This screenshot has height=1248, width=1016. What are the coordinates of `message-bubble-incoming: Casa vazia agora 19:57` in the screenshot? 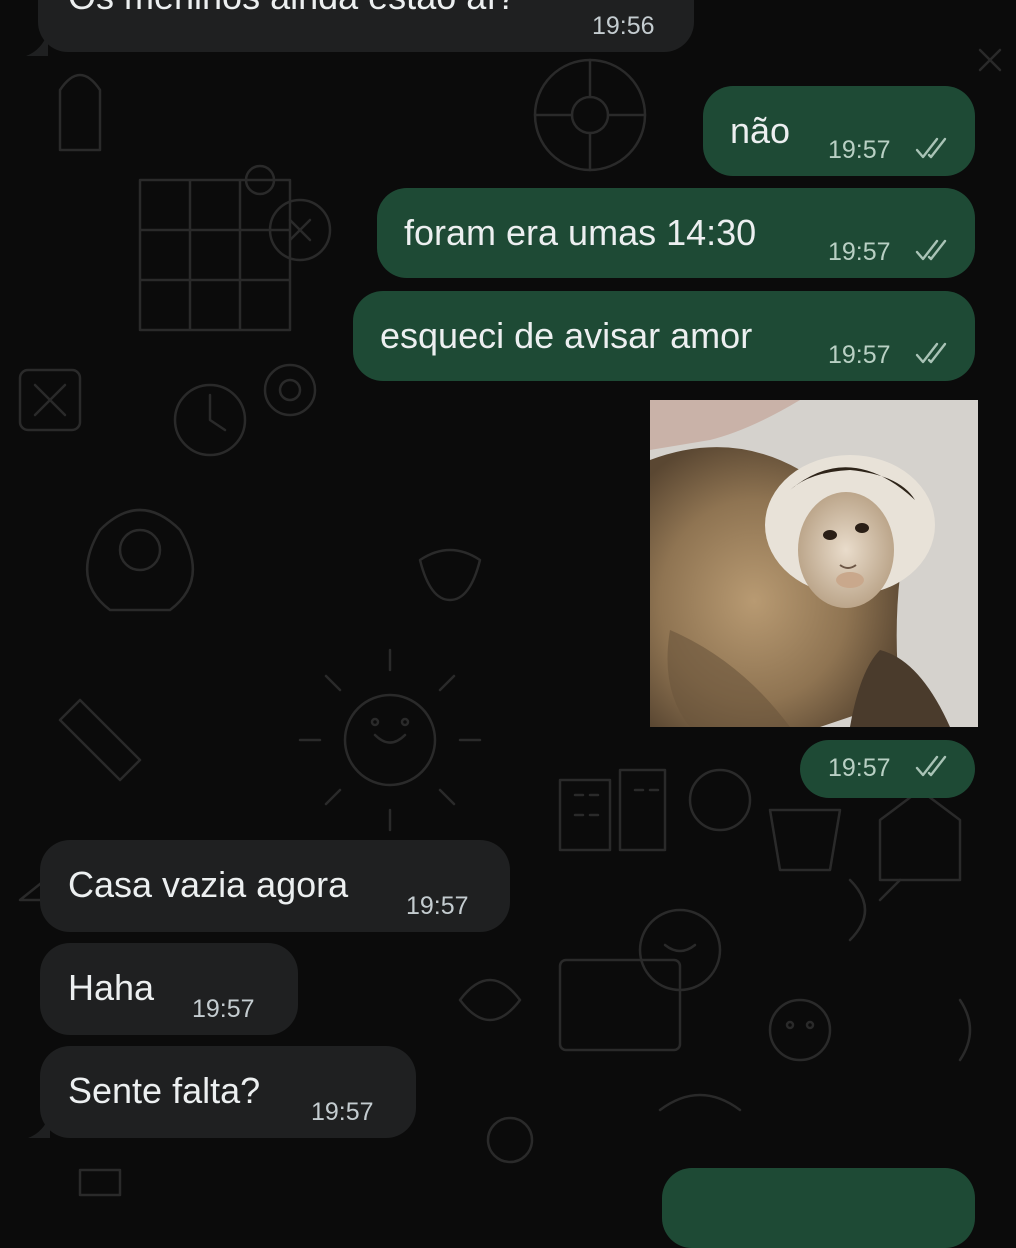 It's located at (275, 886).